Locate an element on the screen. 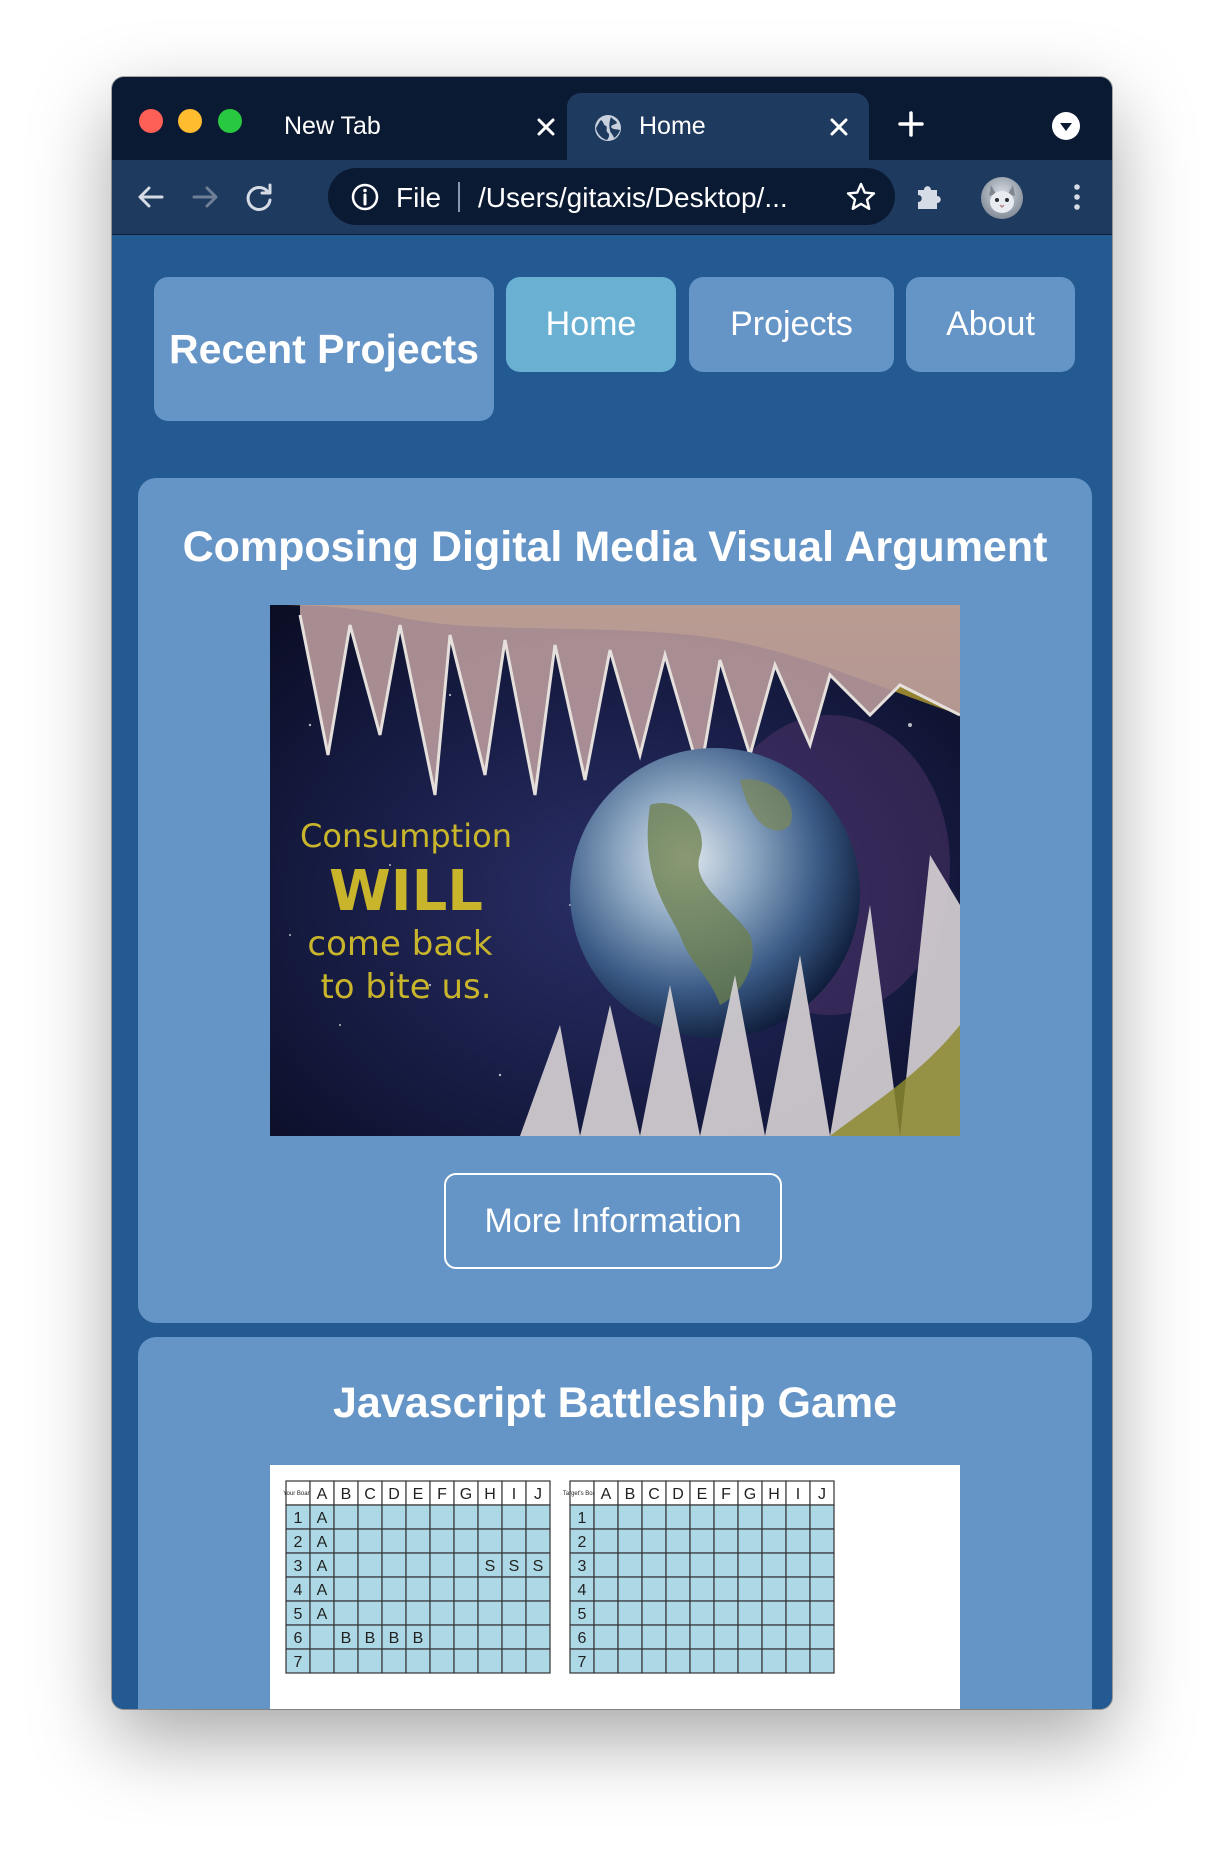 This screenshot has height=1856, width=1224. tab-new-tab: New Tab is located at coordinates (414, 126).